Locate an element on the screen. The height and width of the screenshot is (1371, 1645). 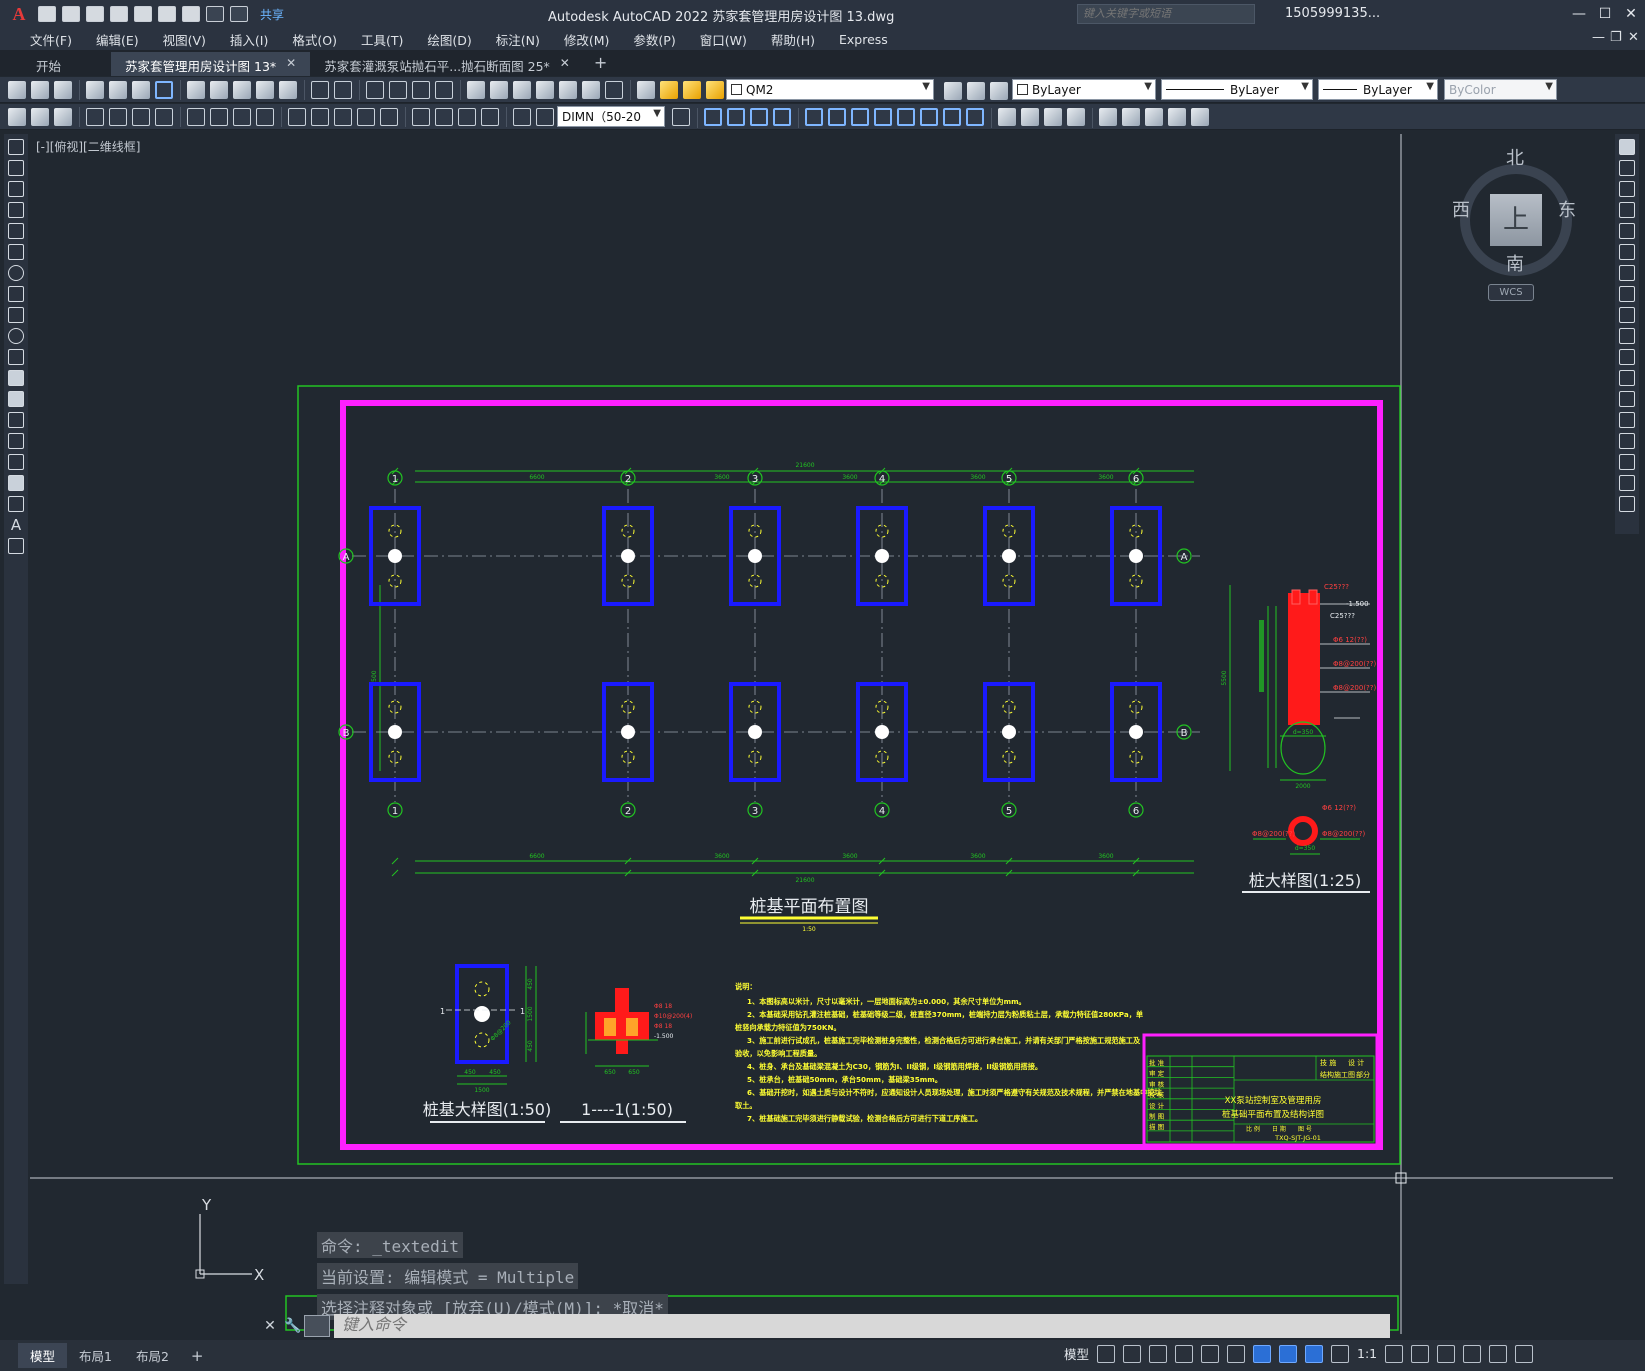
point-icon is located at coordinates (16, 420).